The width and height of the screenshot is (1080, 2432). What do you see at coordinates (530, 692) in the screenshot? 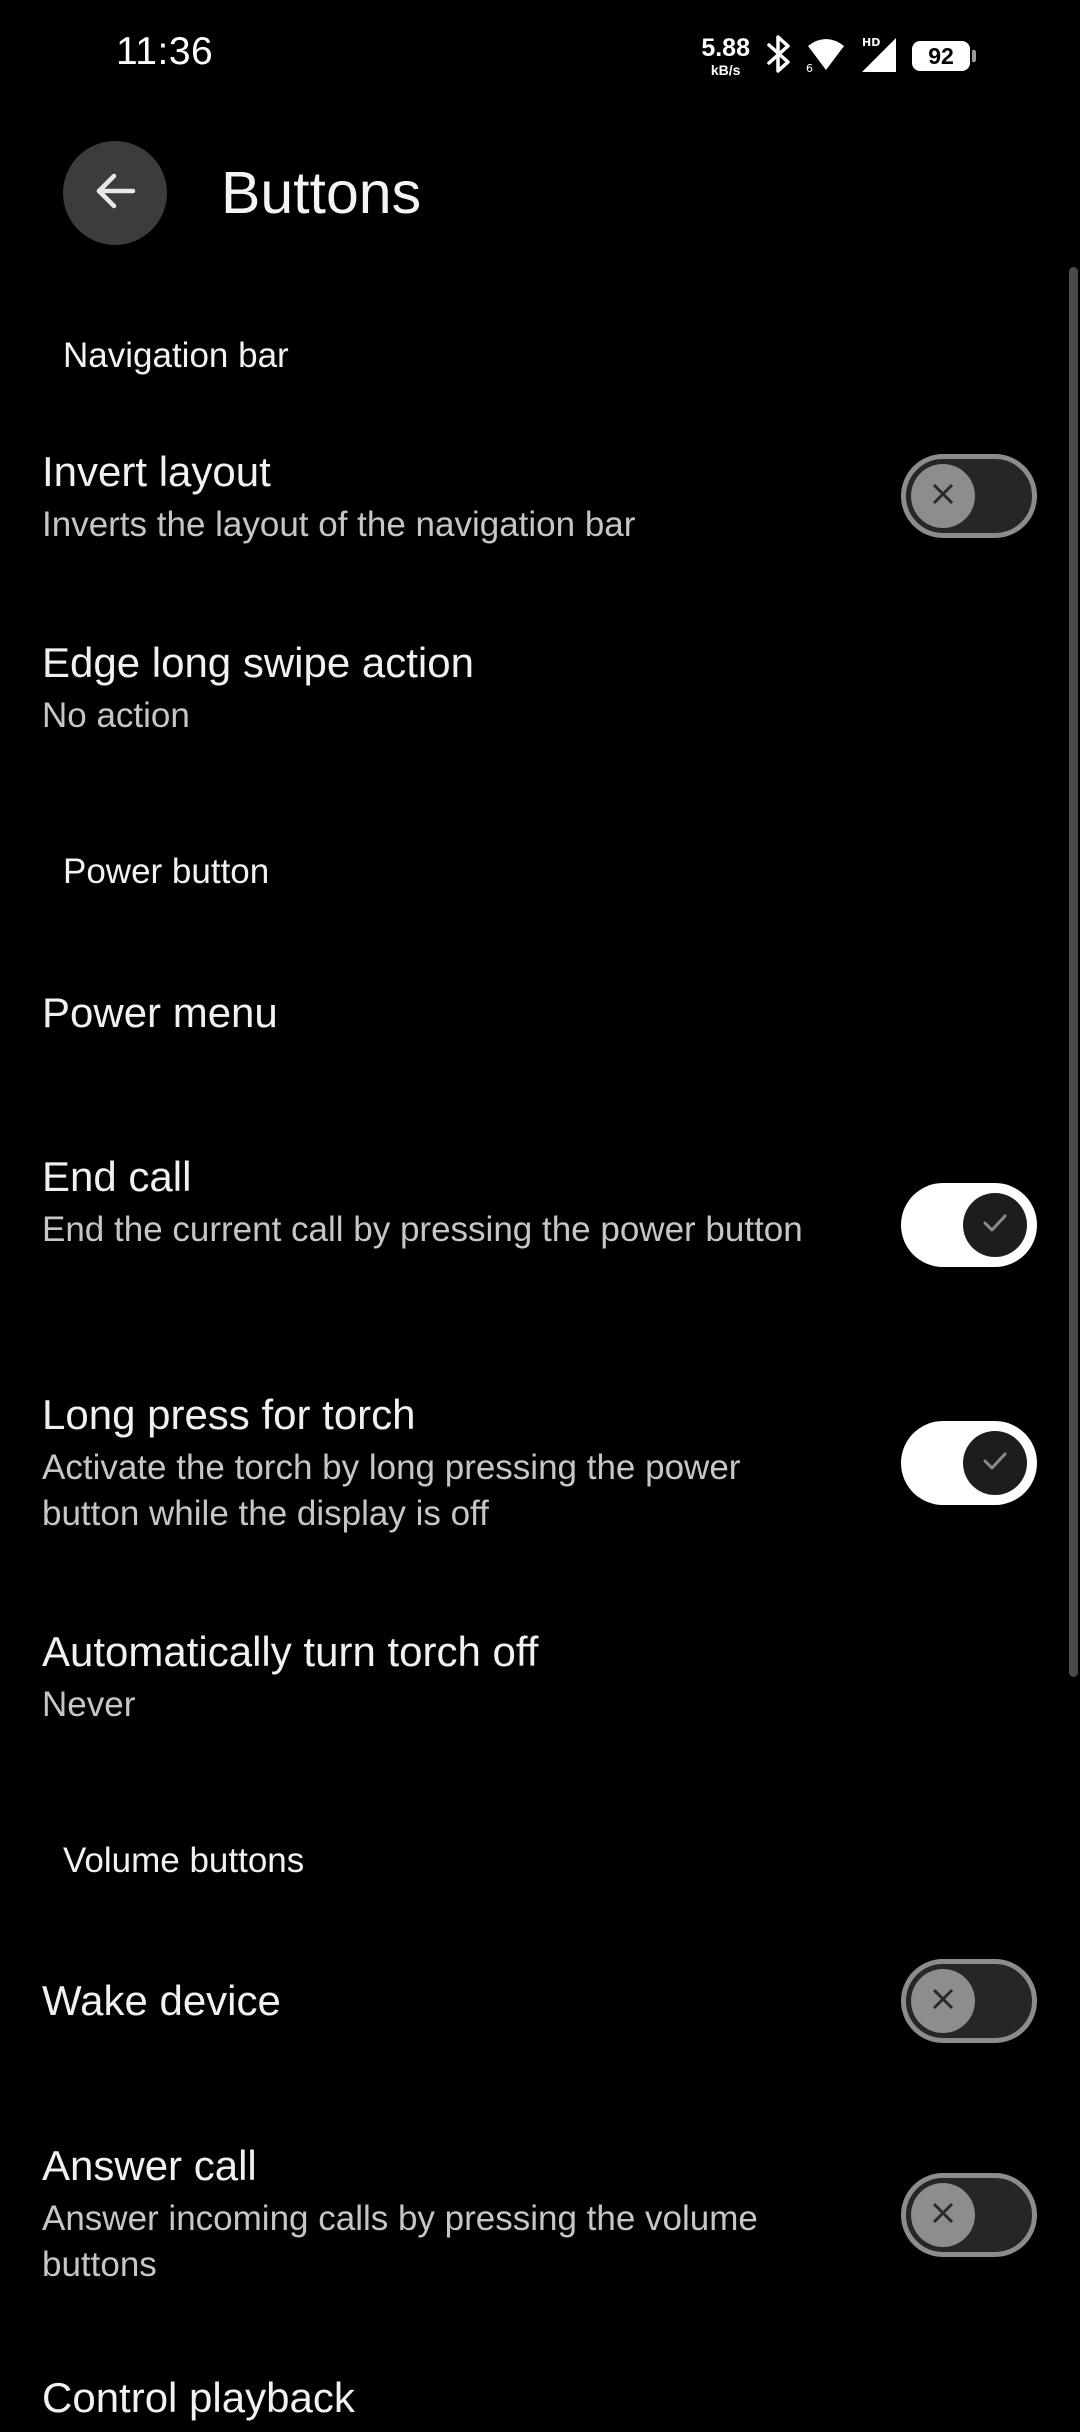
I see `pref-edge-long-swipe-action: Edge long swipe action No action` at bounding box center [530, 692].